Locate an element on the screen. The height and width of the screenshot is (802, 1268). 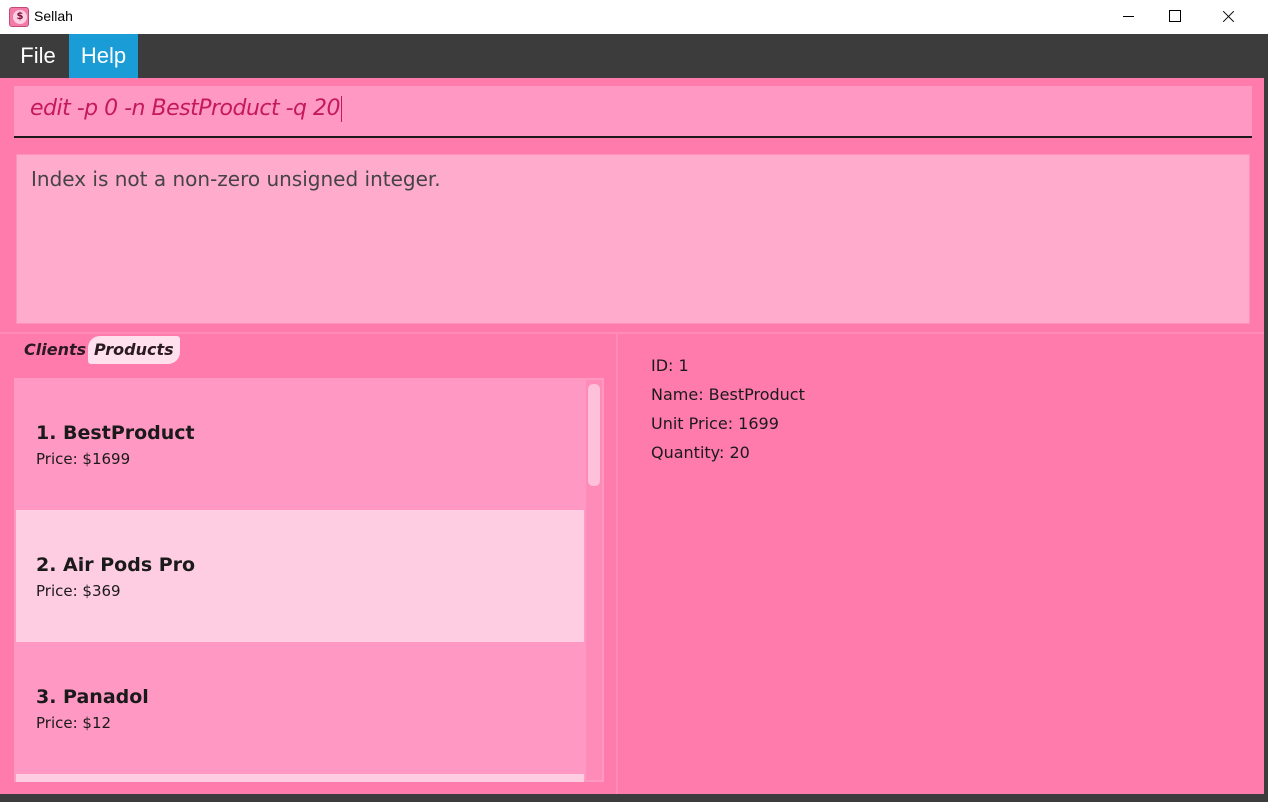
close-button is located at coordinates (1229, 17).